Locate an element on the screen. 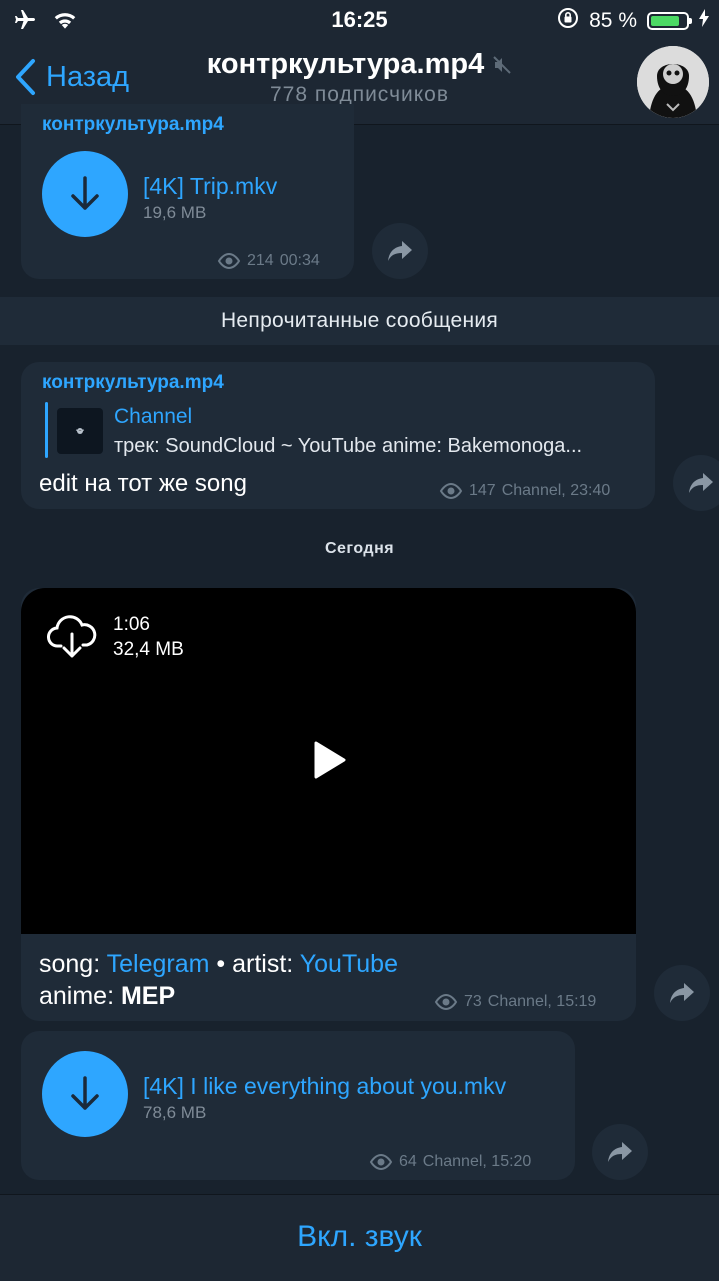 The height and width of the screenshot is (1281, 719). play-icon is located at coordinates (330, 760).